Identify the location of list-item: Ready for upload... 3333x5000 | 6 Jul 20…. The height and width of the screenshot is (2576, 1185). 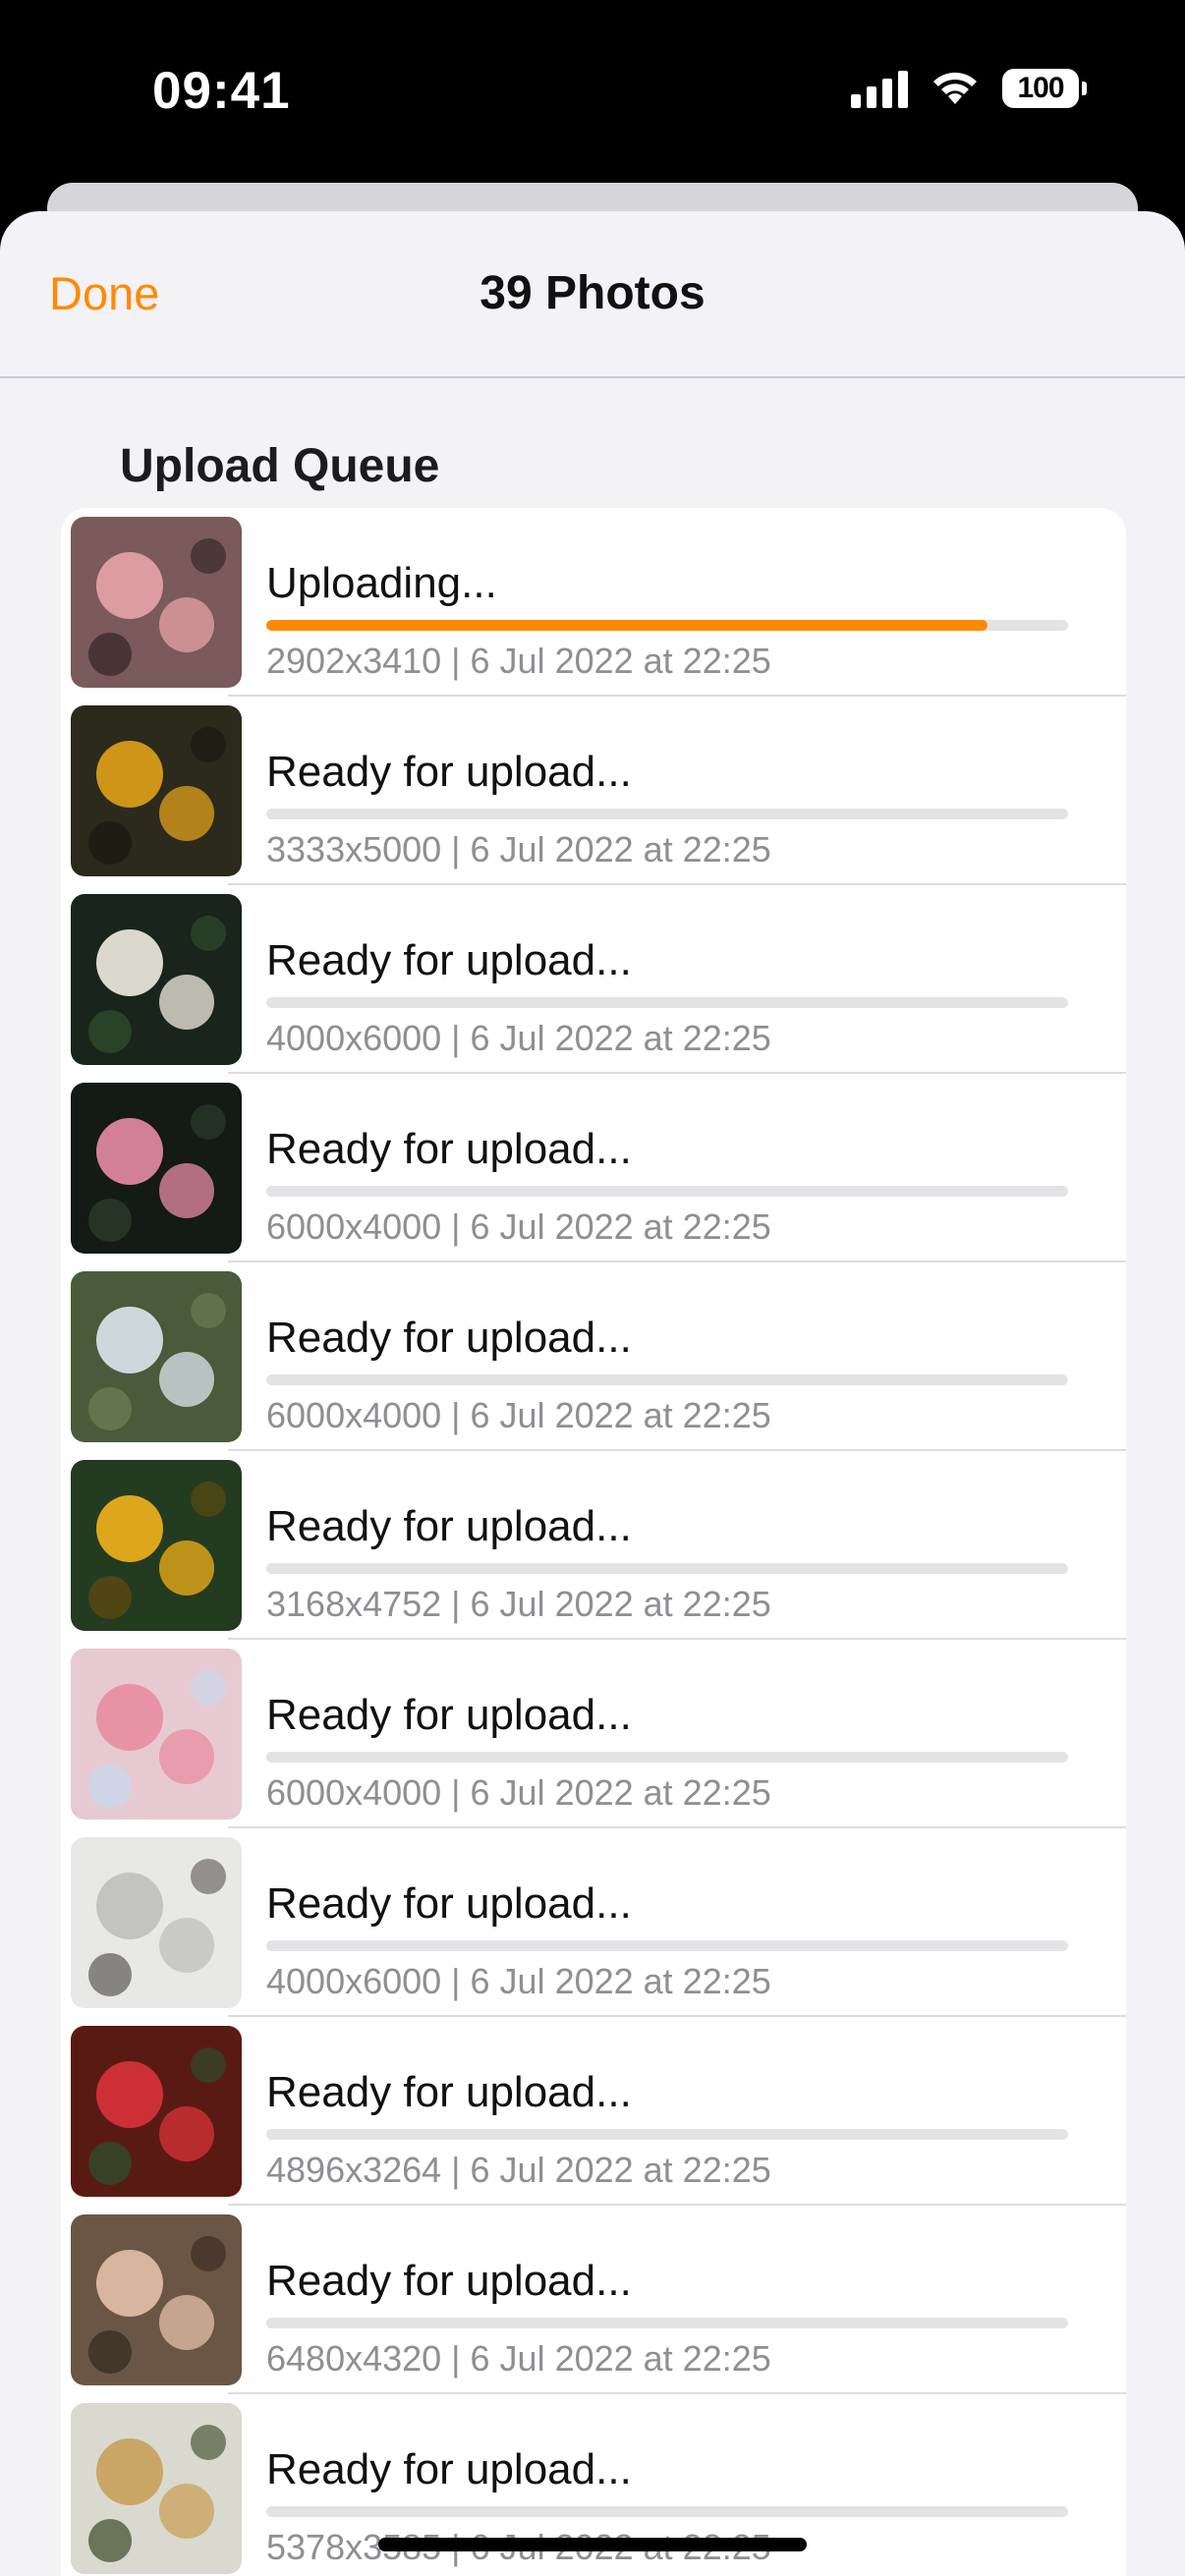
(594, 791).